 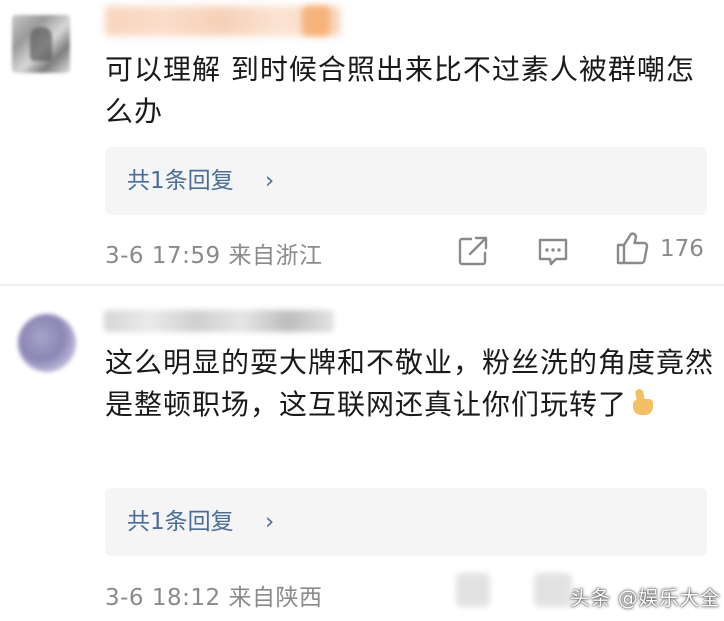 I want to click on comment-text-content: 这么明显的耍大牌和不敬业，粉丝洗的角度竟然是整顿职场，这互联网还真让你们玩转了, so click(x=410, y=383).